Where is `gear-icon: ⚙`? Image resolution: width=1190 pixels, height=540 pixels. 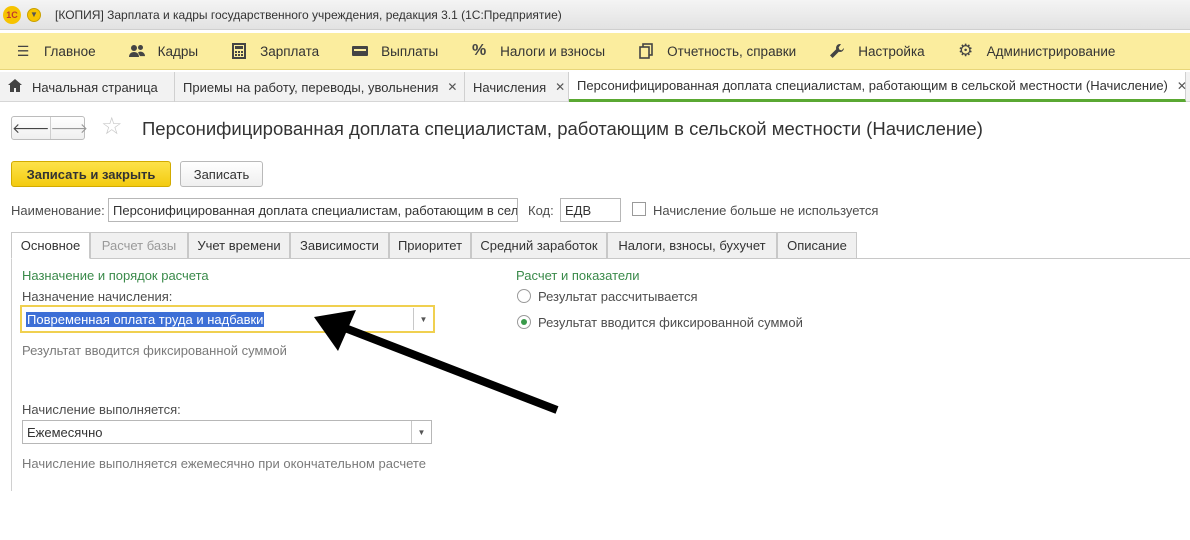
gear-icon: ⚙ is located at coordinates (966, 50).